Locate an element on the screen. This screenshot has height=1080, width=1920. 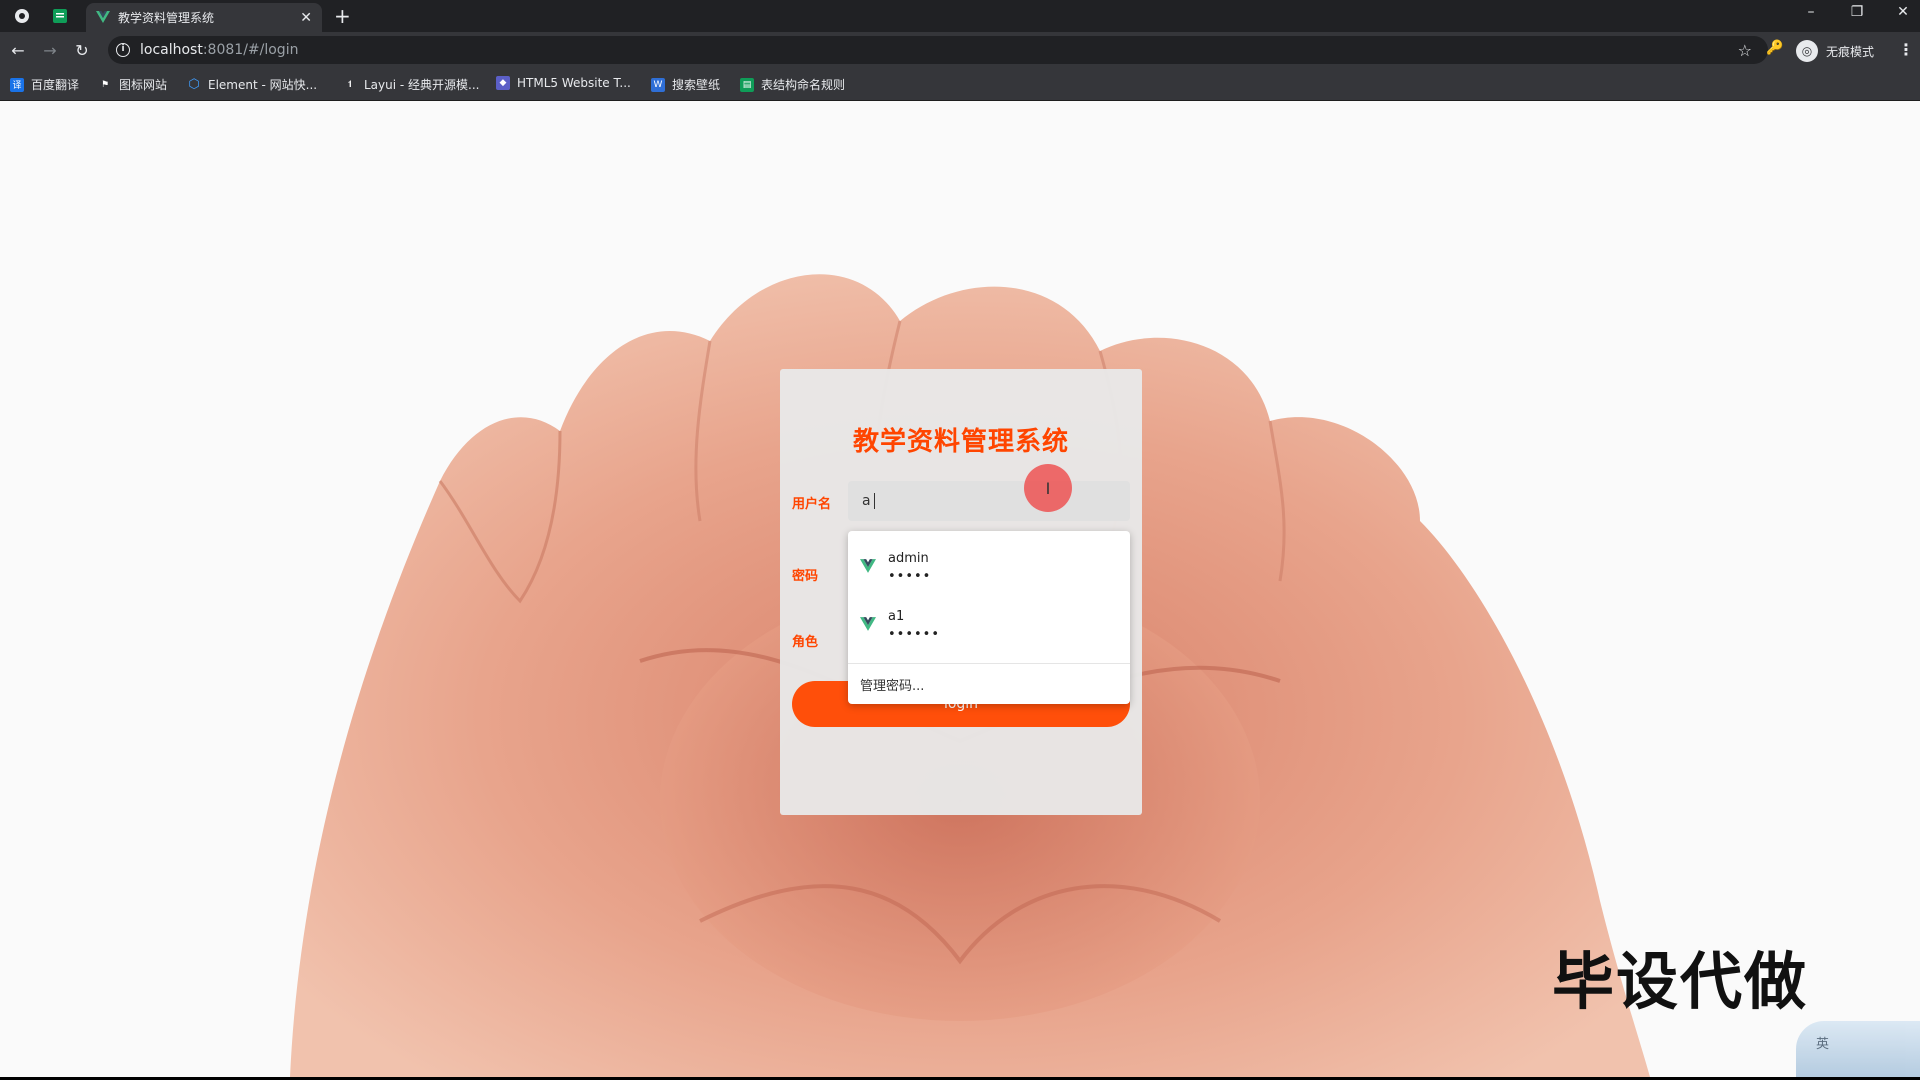
window-close-icon: ✕ is located at coordinates (1903, 12).